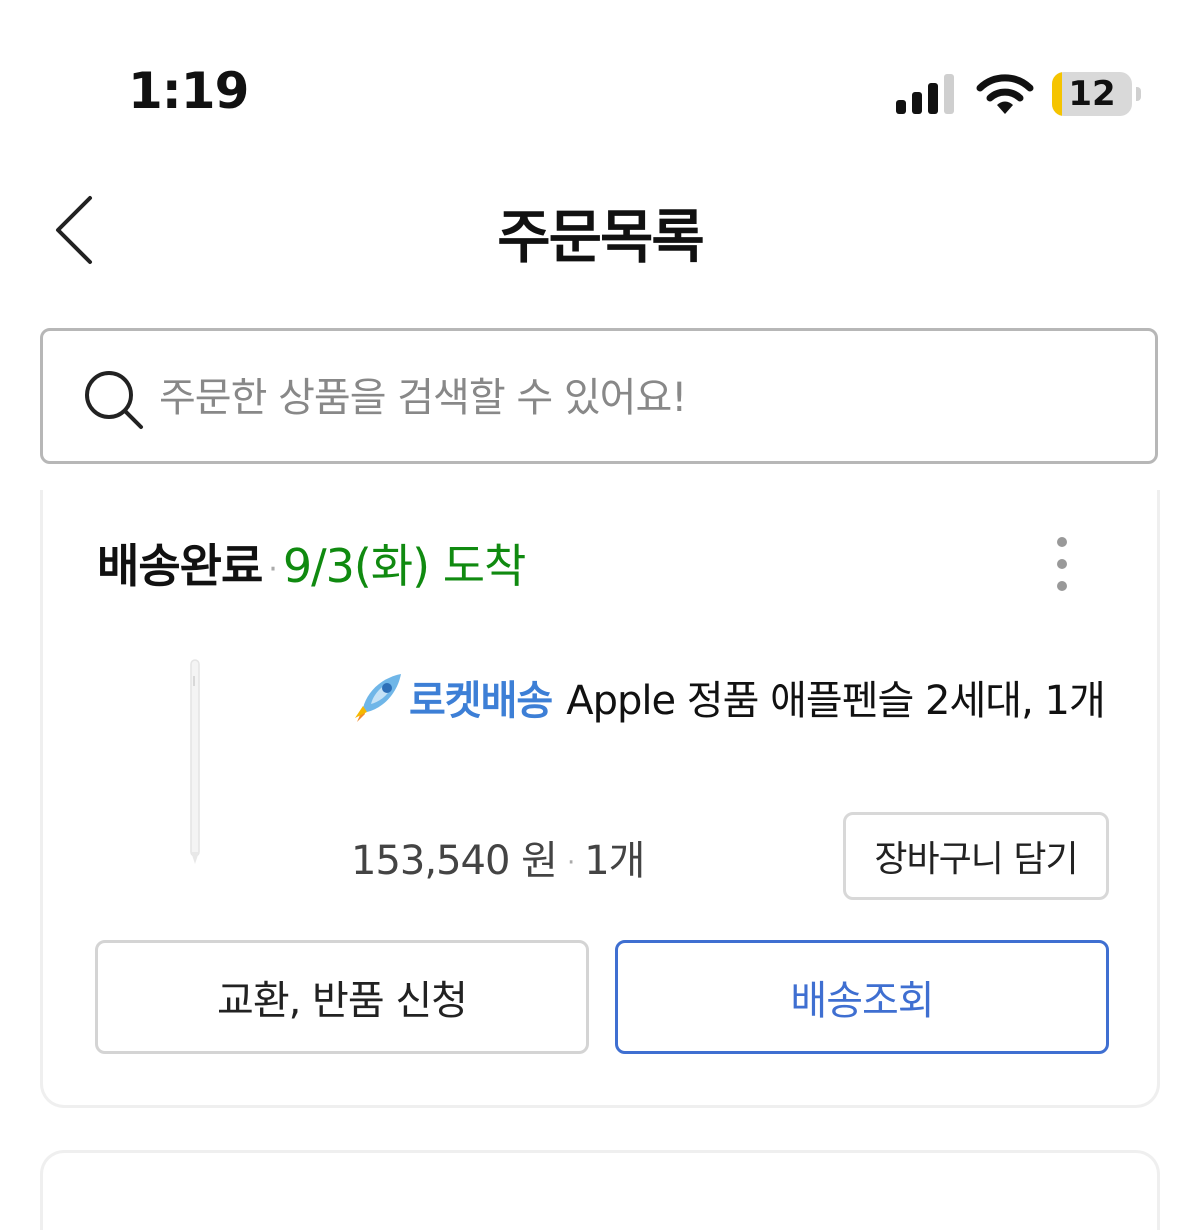 This screenshot has height=1230, width=1200. I want to click on search-input, so click(639, 398).